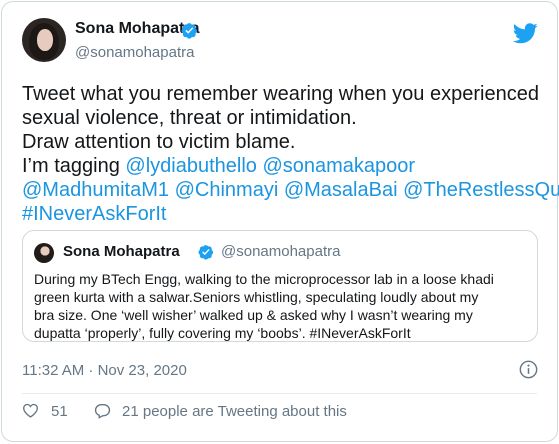 This screenshot has height=444, width=559. Describe the element at coordinates (44, 253) in the screenshot. I see `quoted-author-avatar` at that location.